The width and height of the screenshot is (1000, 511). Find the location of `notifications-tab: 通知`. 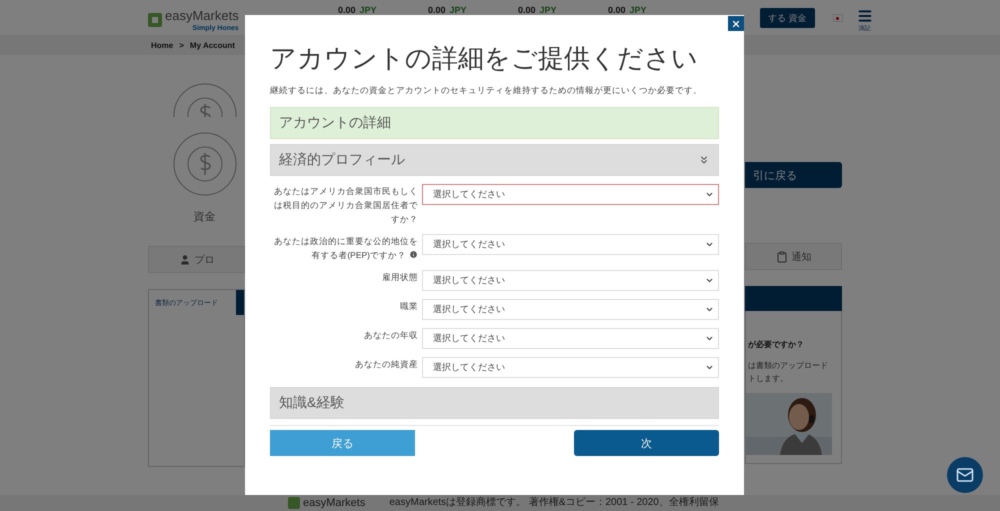

notifications-tab: 通知 is located at coordinates (793, 256).